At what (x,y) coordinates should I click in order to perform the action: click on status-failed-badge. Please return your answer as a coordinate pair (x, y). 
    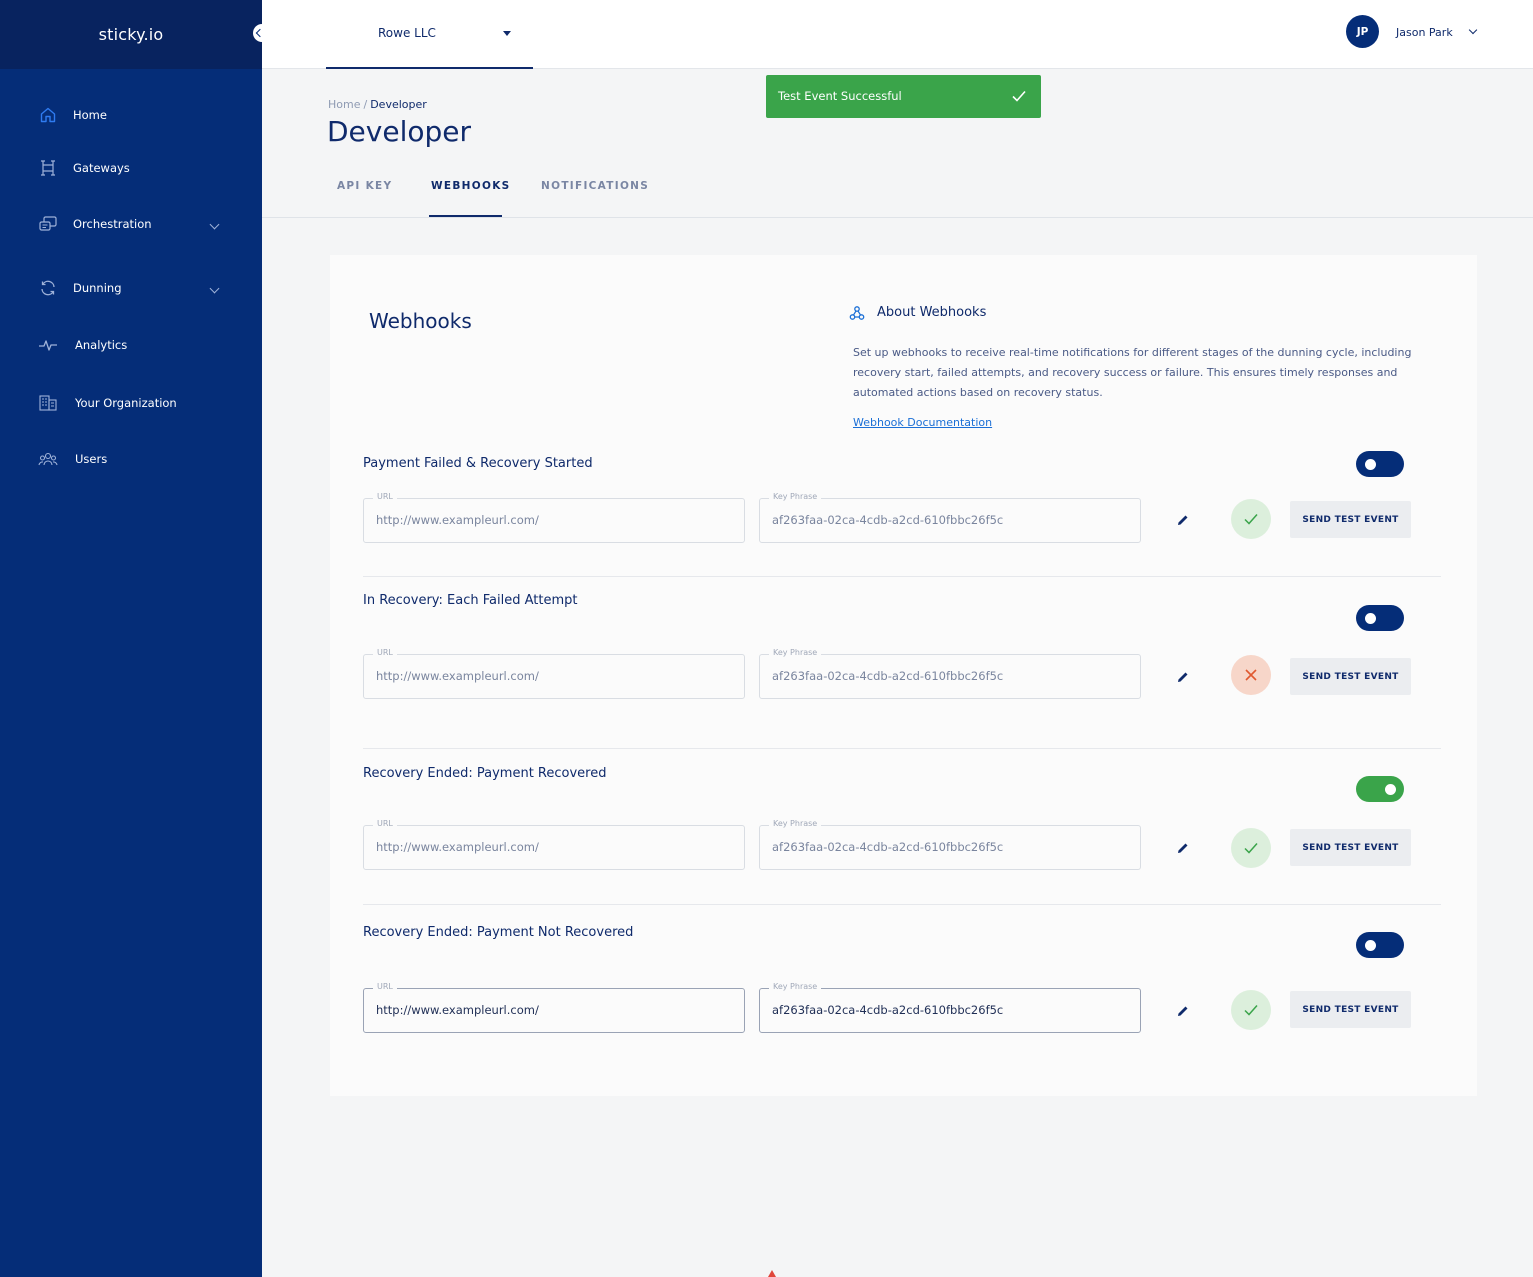
    Looking at the image, I should click on (1251, 675).